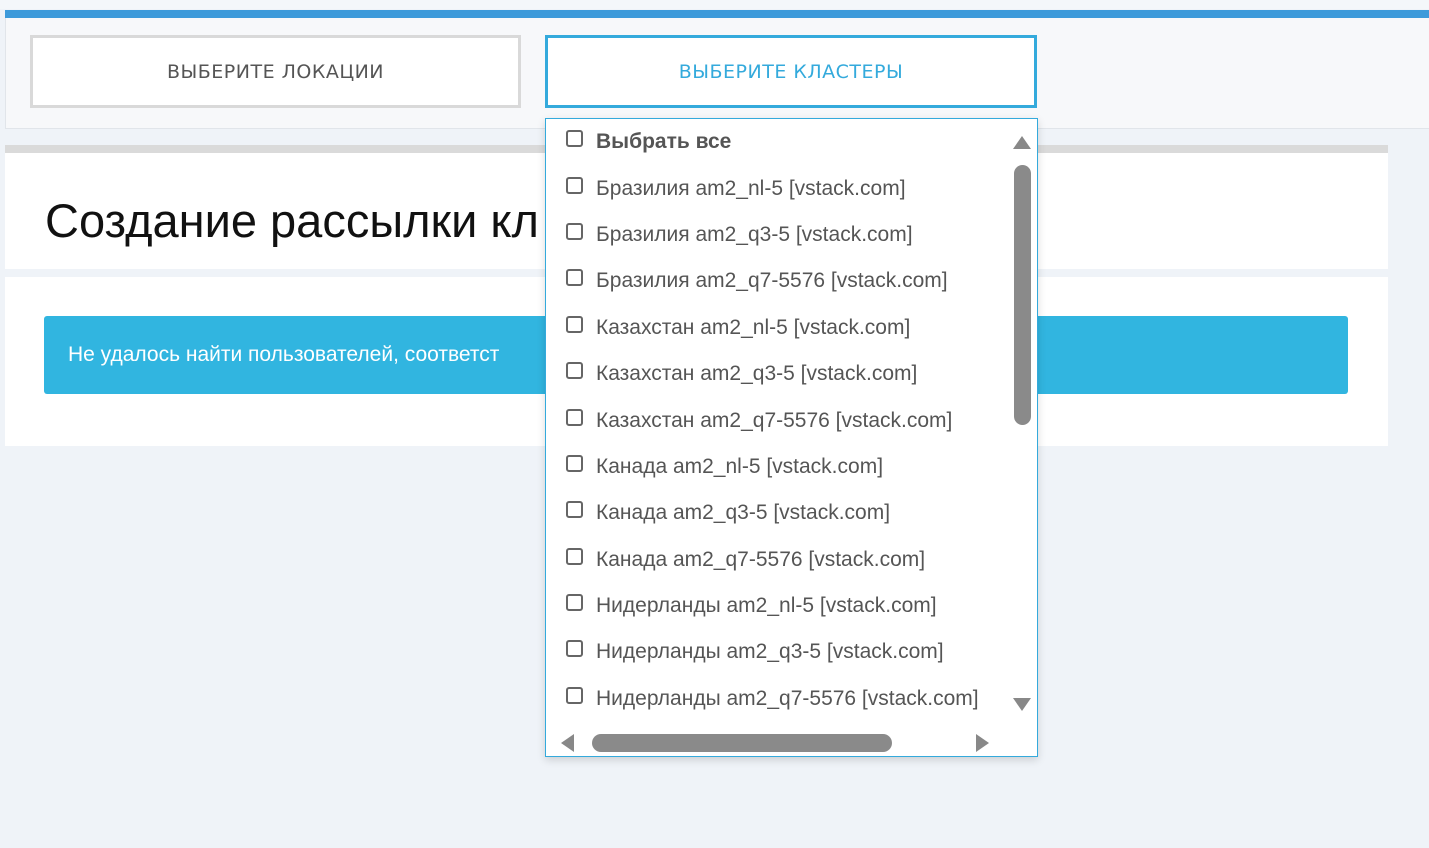 Image resolution: width=1429 pixels, height=848 pixels. Describe the element at coordinates (1022, 295) in the screenshot. I see `vertical-scroll-thumb` at that location.